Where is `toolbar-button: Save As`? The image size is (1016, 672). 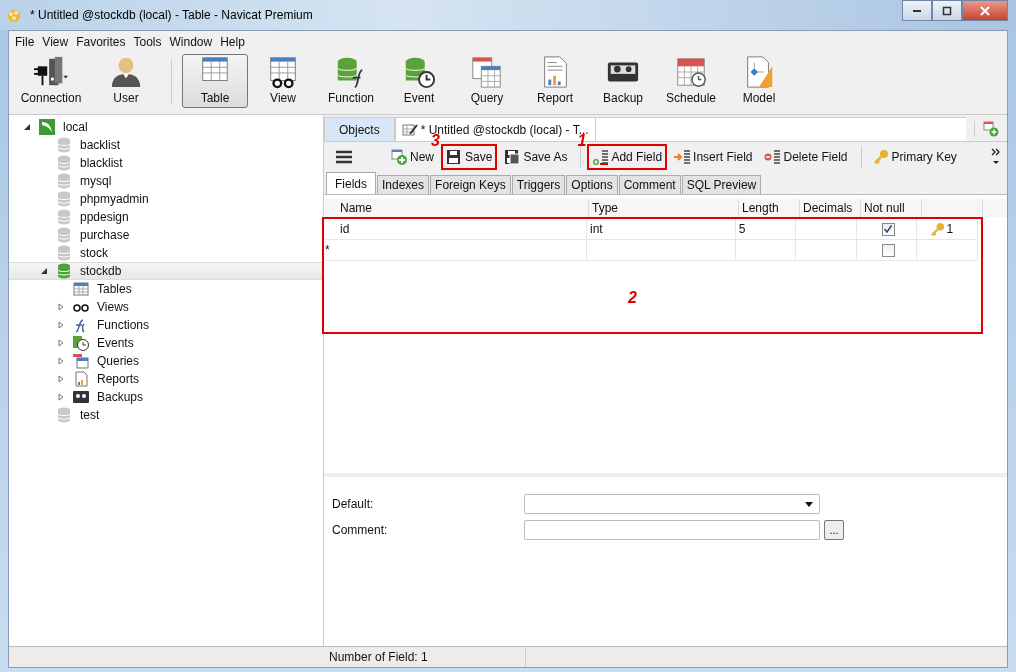
toolbar-button: Save As is located at coordinates (536, 157).